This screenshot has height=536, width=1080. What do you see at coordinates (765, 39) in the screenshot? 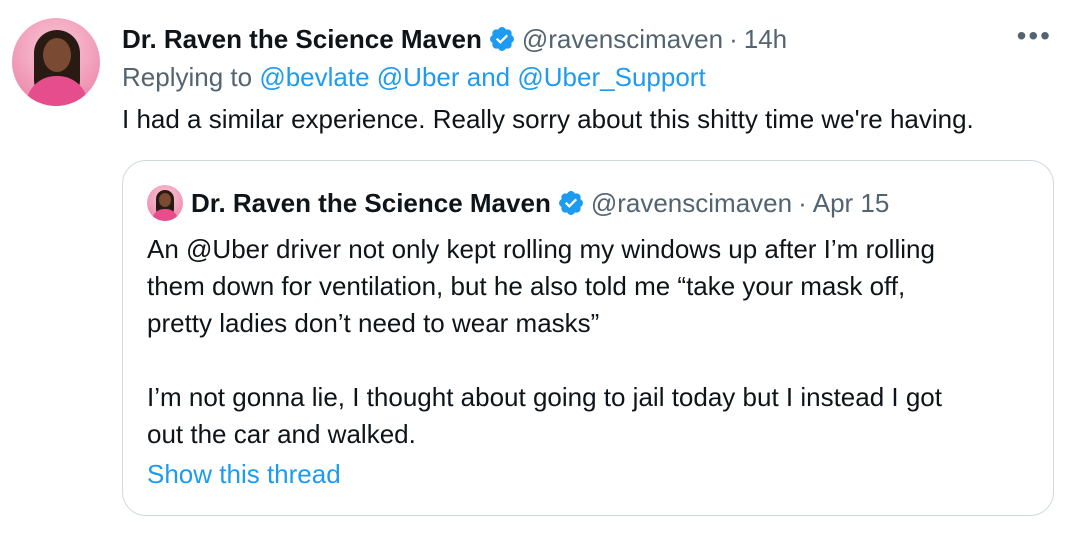
I see `timestamp: 14h` at bounding box center [765, 39].